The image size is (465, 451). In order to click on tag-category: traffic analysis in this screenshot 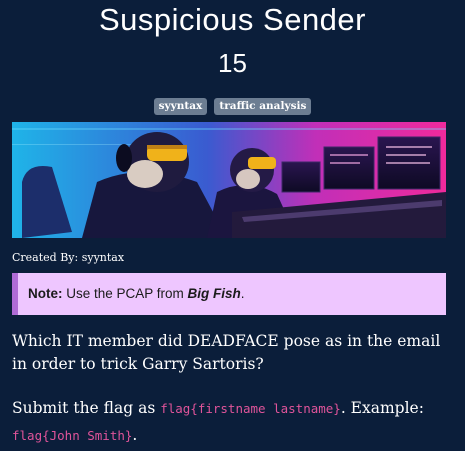, I will do `click(263, 106)`.